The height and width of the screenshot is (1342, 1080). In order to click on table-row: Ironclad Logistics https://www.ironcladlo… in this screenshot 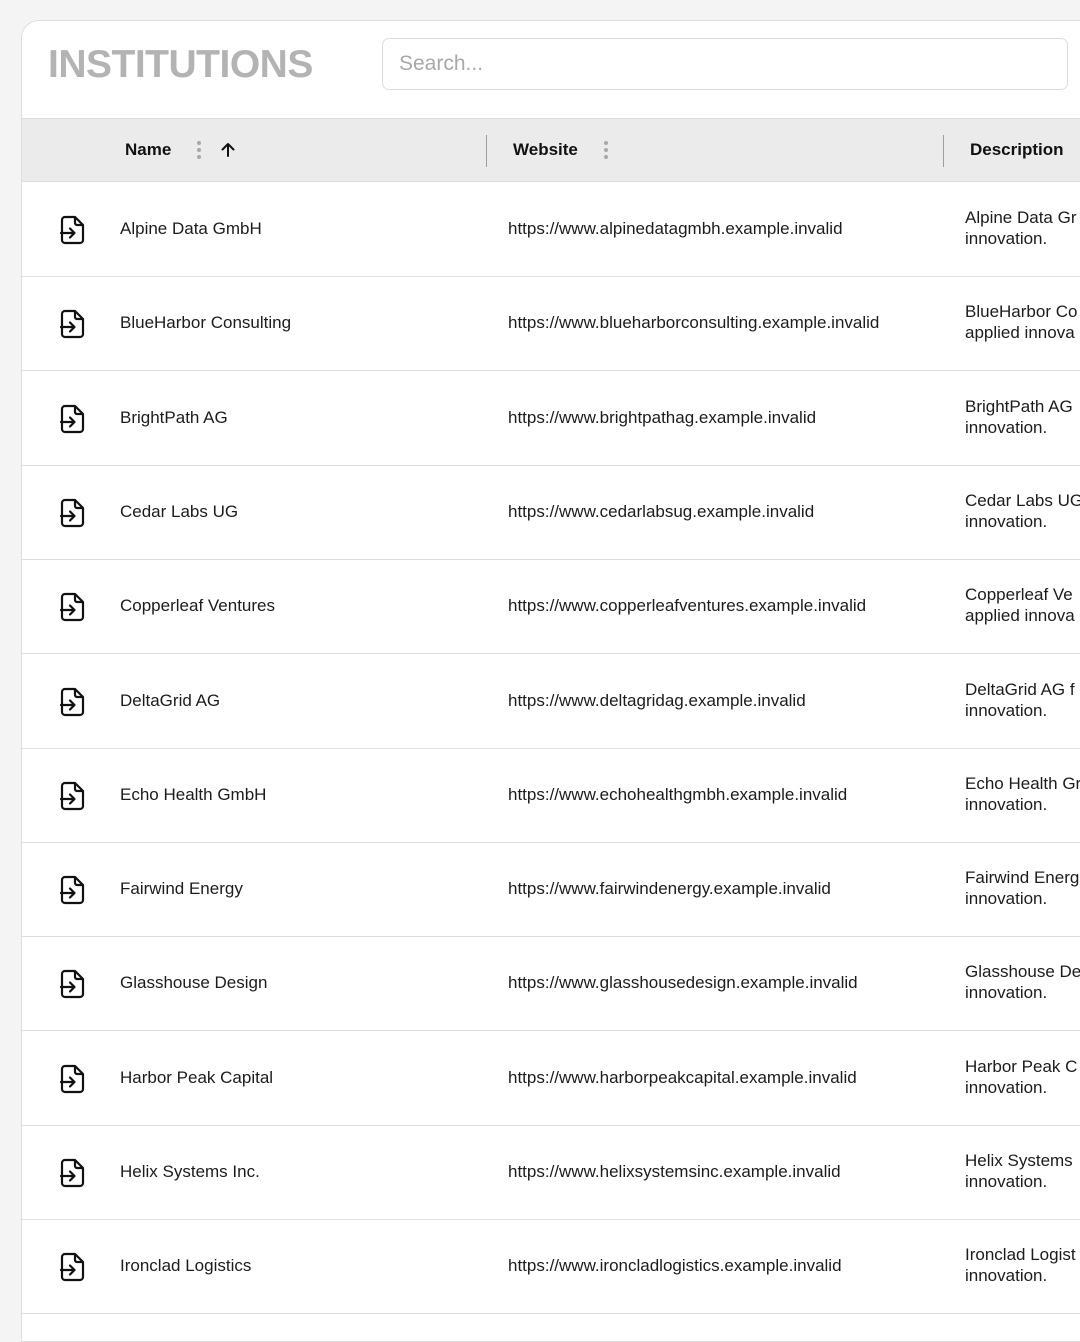, I will do `click(551, 1267)`.